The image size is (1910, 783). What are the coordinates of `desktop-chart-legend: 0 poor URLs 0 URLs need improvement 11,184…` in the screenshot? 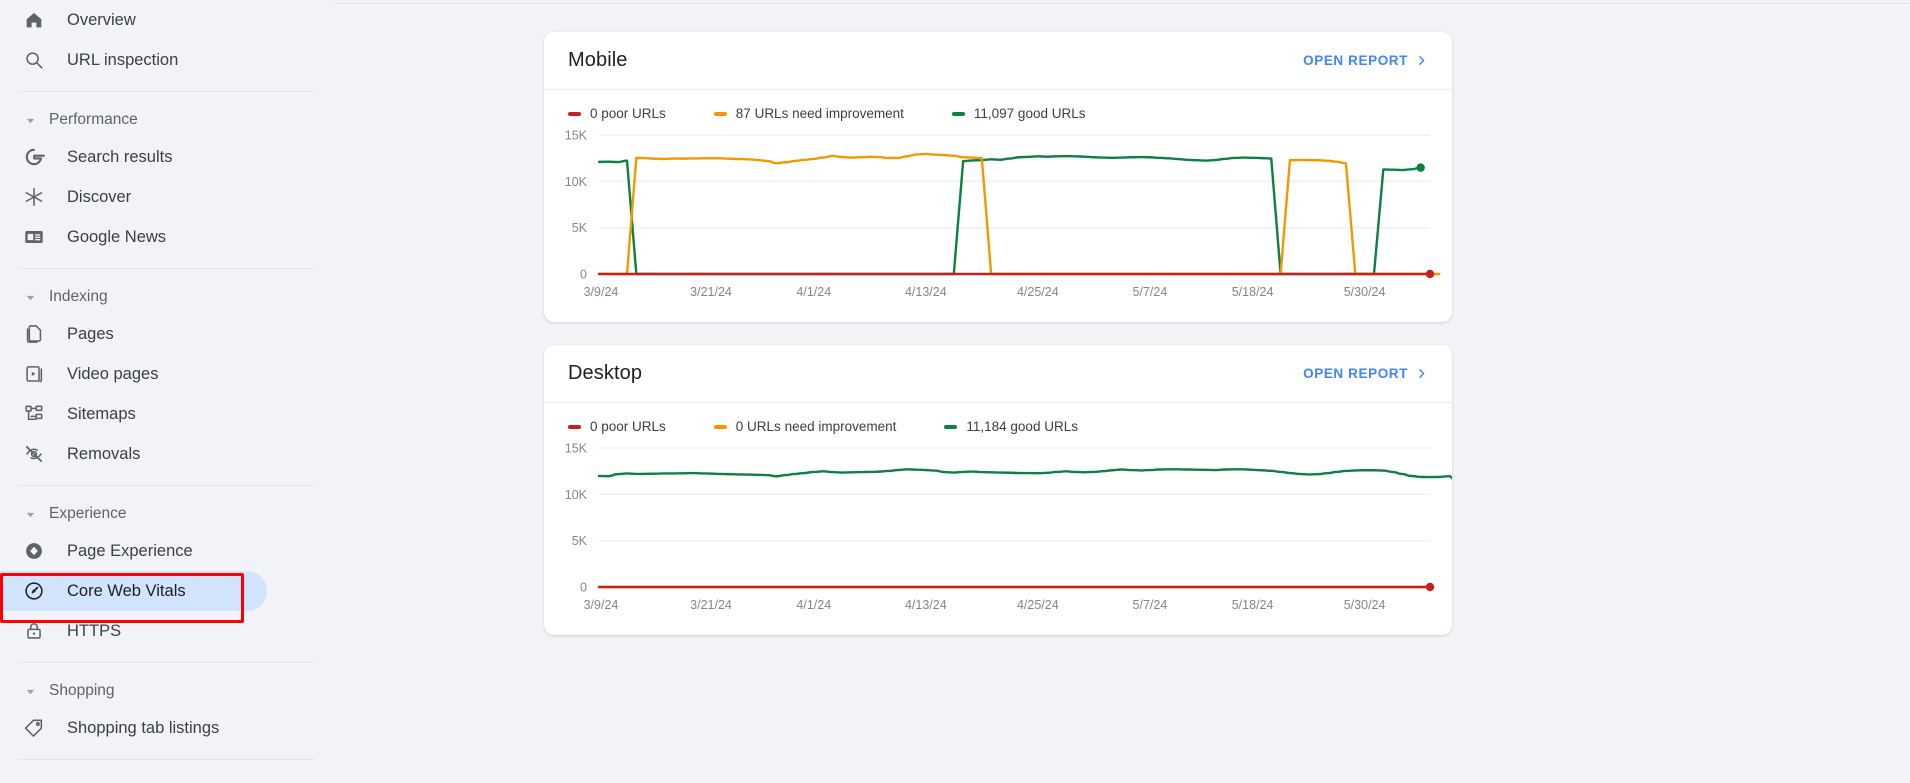 It's located at (998, 419).